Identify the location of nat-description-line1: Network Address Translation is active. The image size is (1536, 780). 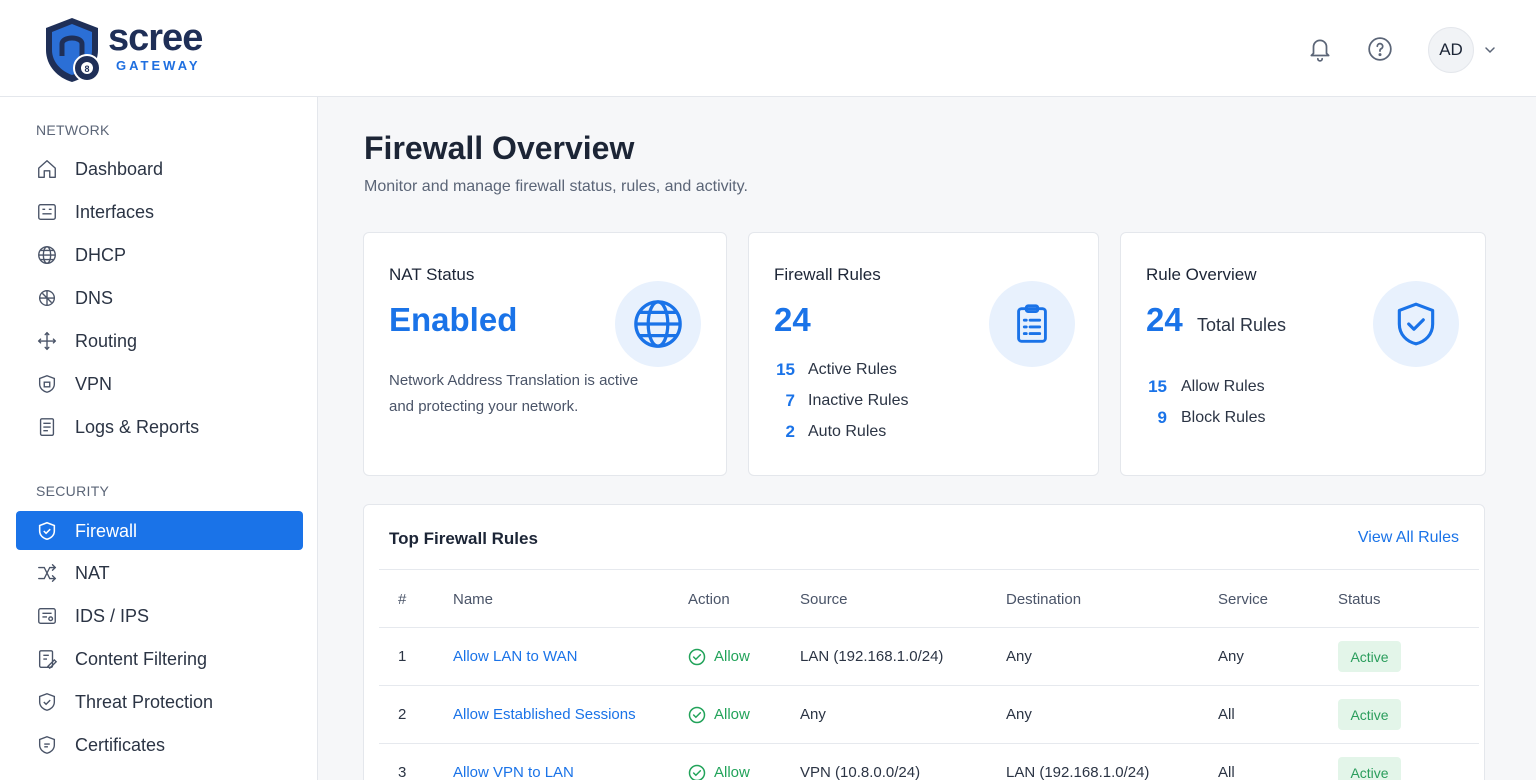
(514, 380).